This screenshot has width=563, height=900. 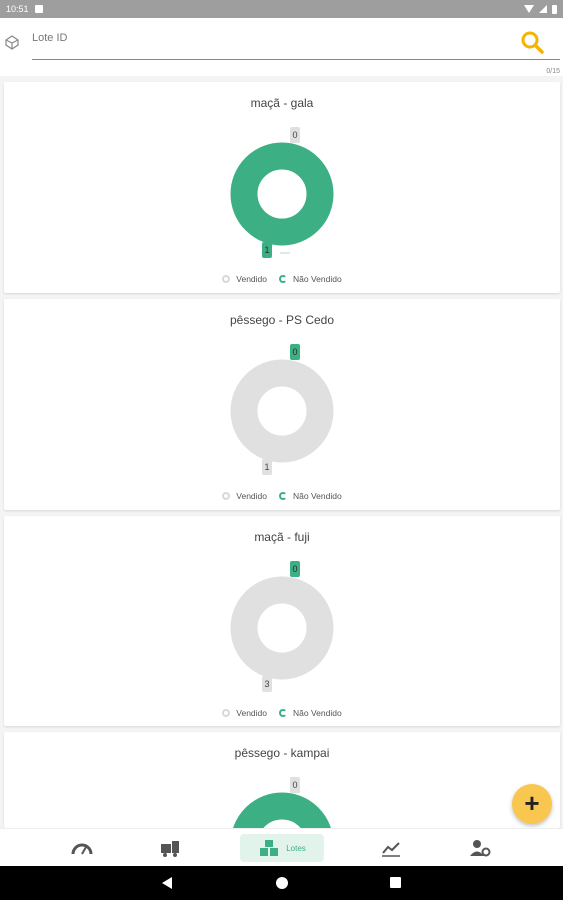 I want to click on back-icon, so click(x=167, y=883).